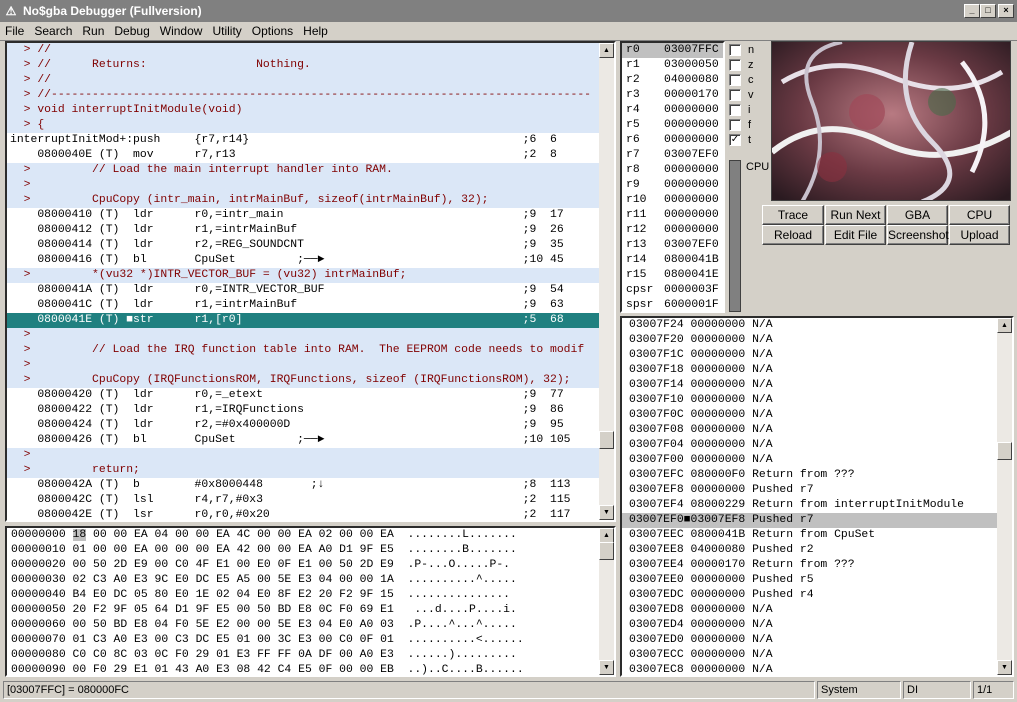  What do you see at coordinates (988, 11) in the screenshot?
I see `maximize-button: □` at bounding box center [988, 11].